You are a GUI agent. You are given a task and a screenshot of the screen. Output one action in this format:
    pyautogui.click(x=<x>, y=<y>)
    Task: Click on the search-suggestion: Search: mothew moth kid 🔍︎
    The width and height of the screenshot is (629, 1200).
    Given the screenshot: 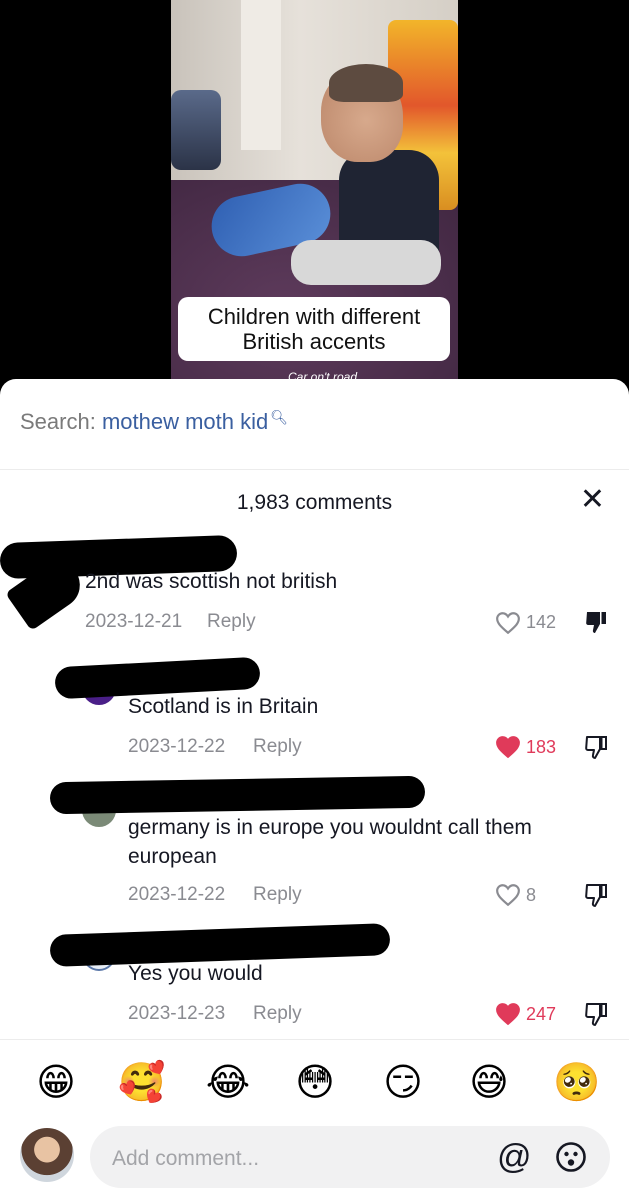 What is the action you would take?
    pyautogui.click(x=154, y=422)
    